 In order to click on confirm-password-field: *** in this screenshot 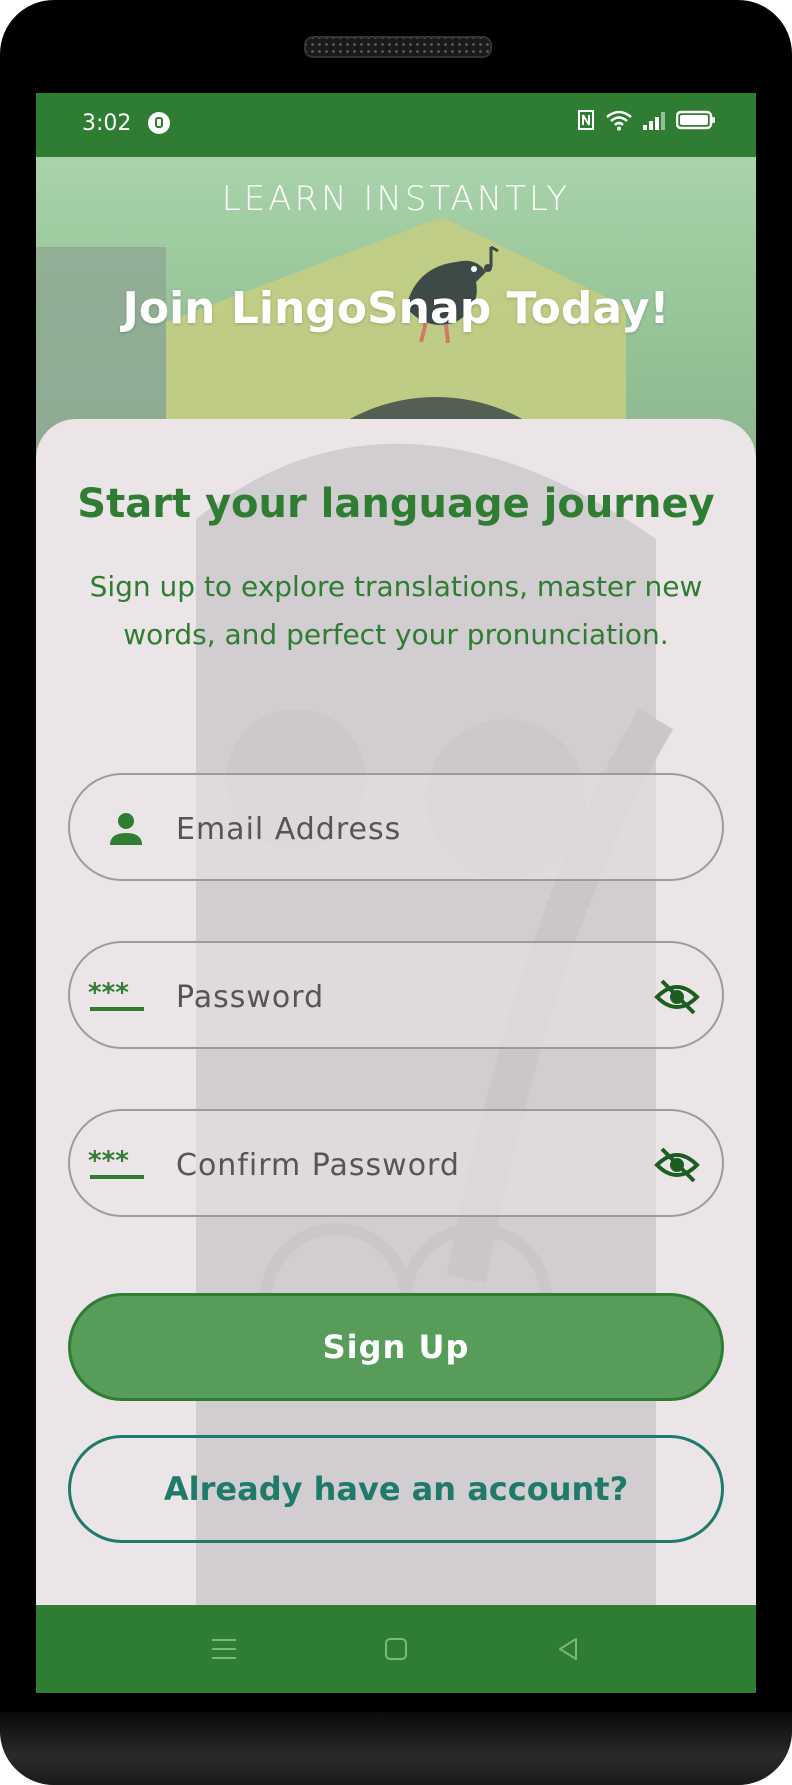, I will do `click(396, 1163)`.